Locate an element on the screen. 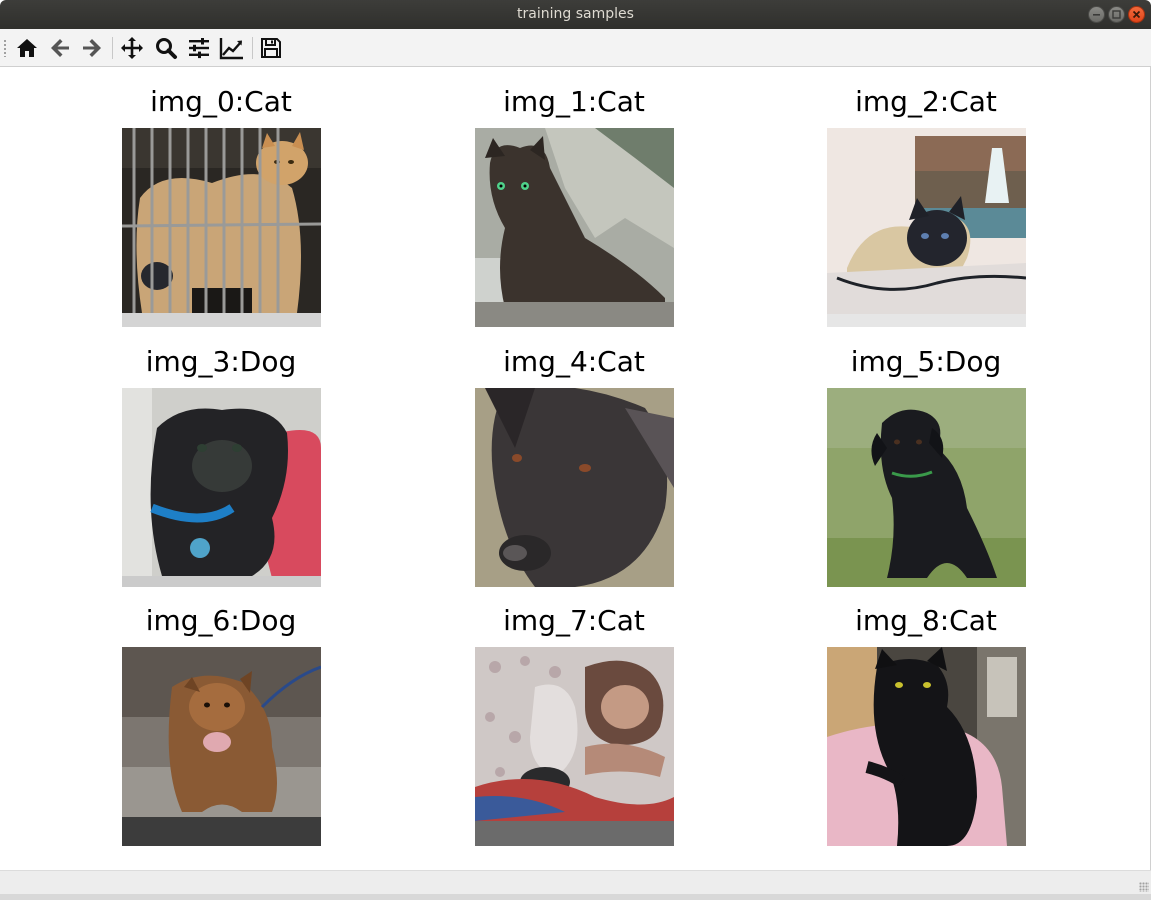 The height and width of the screenshot is (900, 1151). subplots-icon is located at coordinates (199, 48).